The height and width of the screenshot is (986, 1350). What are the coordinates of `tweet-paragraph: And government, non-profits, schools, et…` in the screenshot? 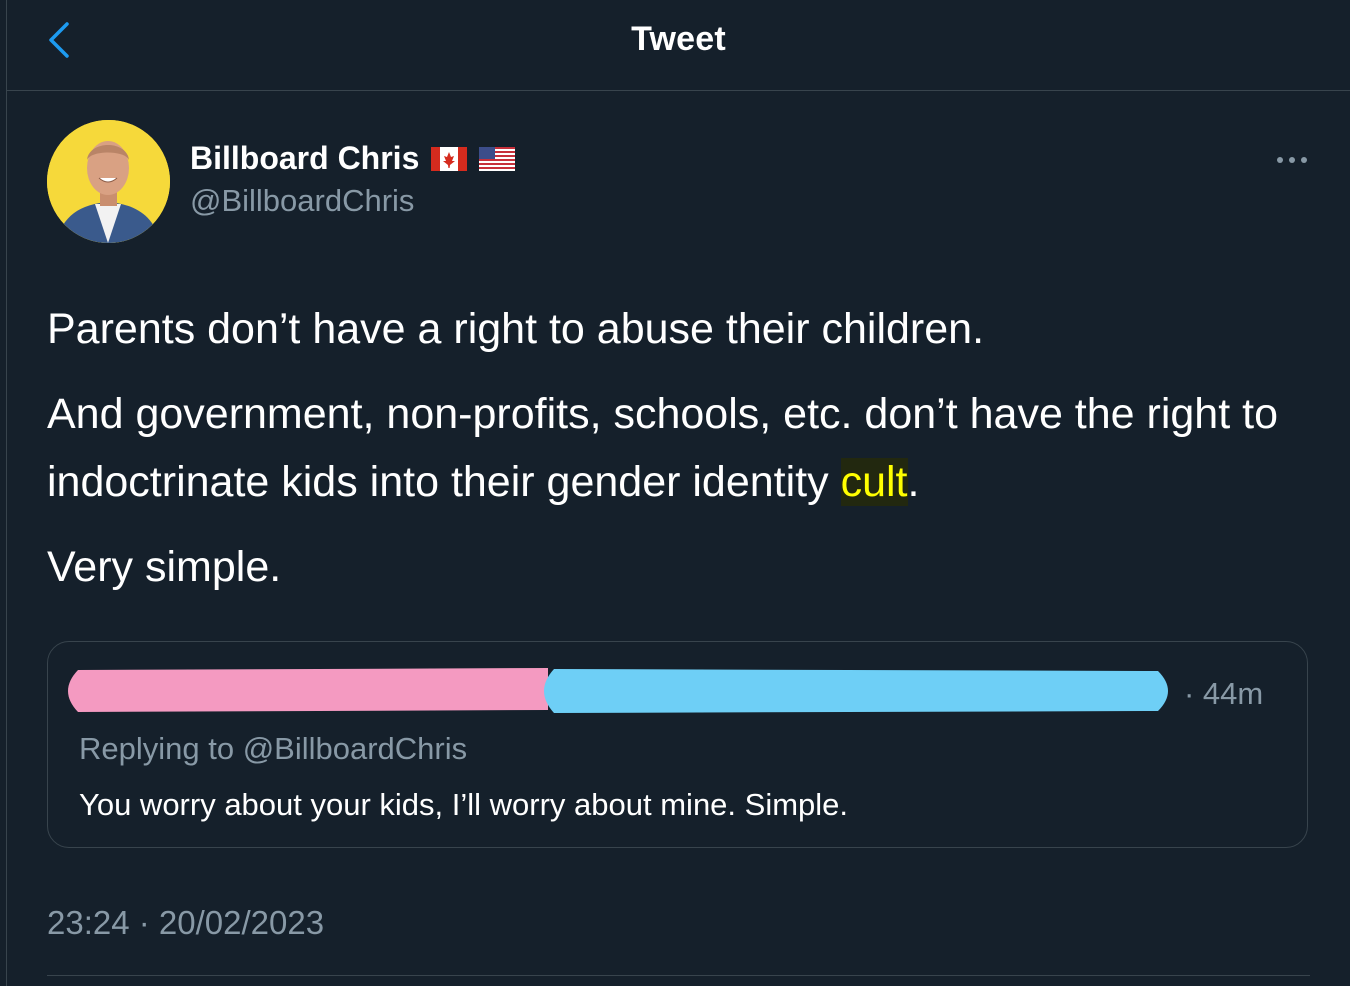 It's located at (682, 448).